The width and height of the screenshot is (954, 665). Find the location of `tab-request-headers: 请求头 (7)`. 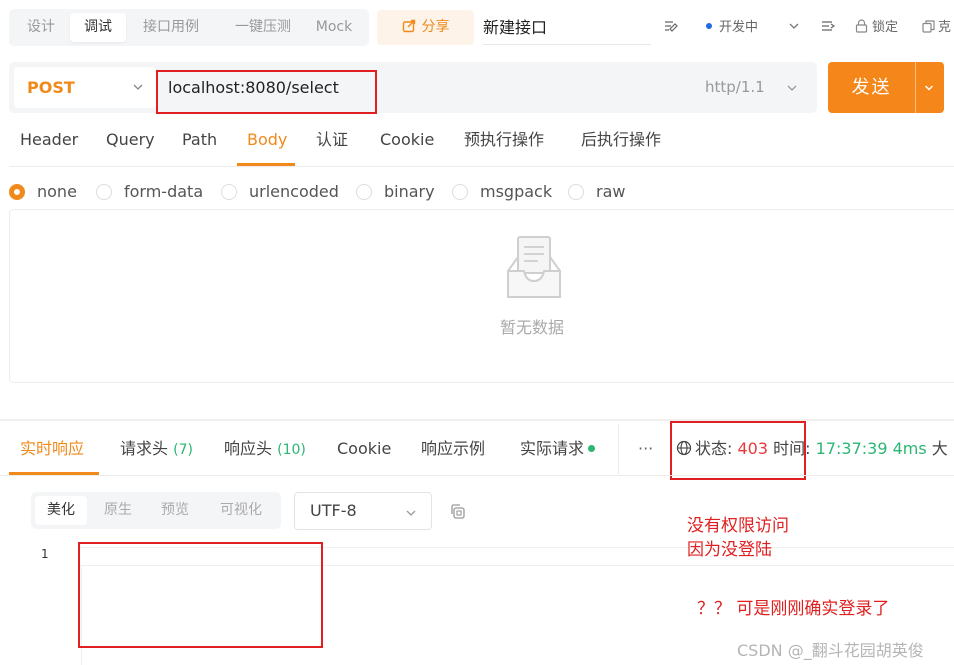

tab-request-headers: 请求头 (7) is located at coordinates (156, 449).